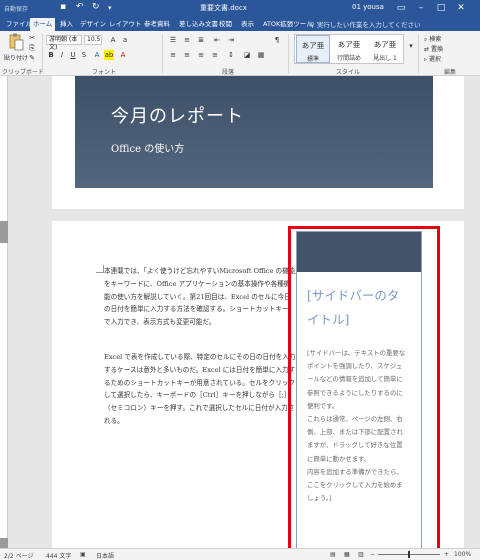 The width and height of the screenshot is (480, 560). Describe the element at coordinates (32, 48) in the screenshot. I see `copy-icon: ⎘` at that location.